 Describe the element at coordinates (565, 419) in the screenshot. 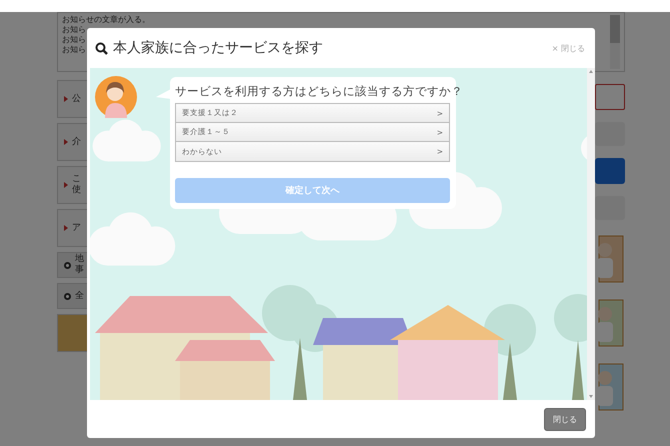

I see `close-button: 閉じる` at that location.